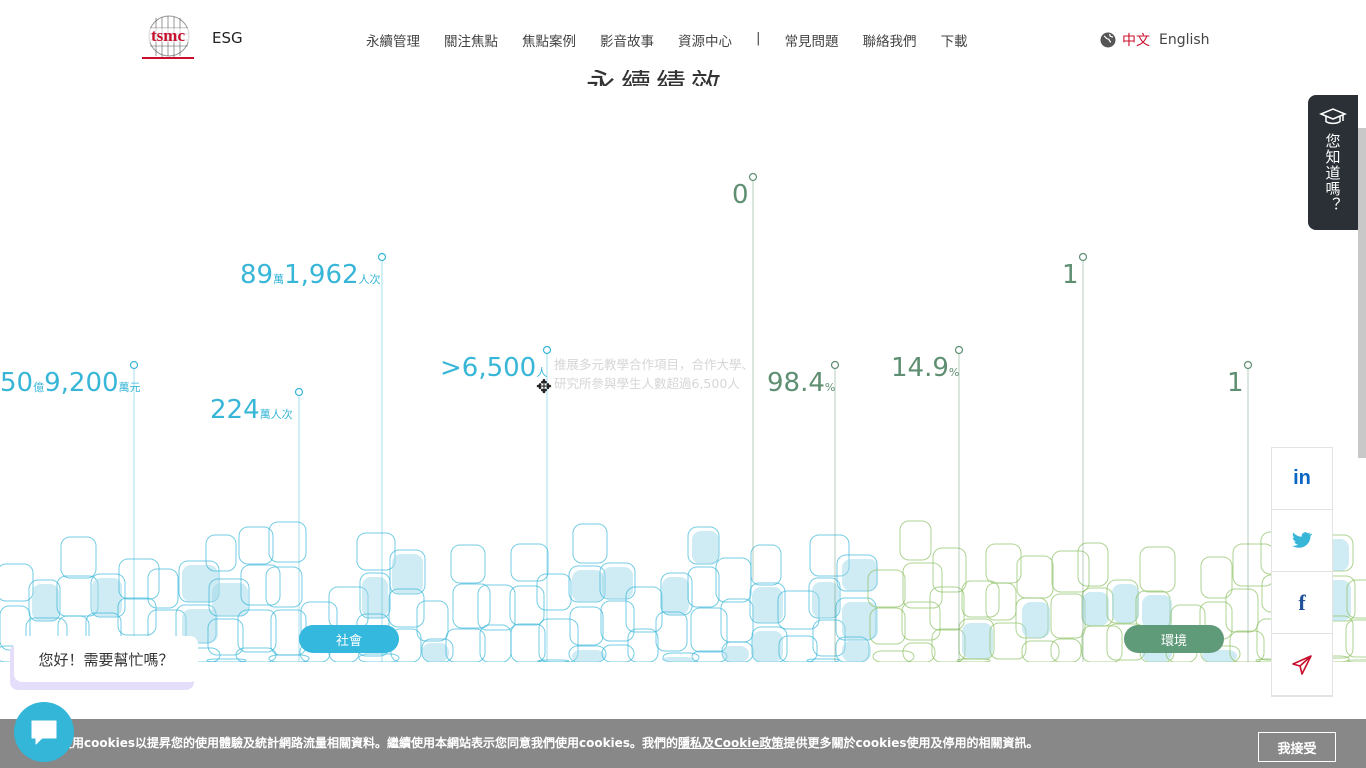  I want to click on site-section-label: ESG, so click(227, 38).